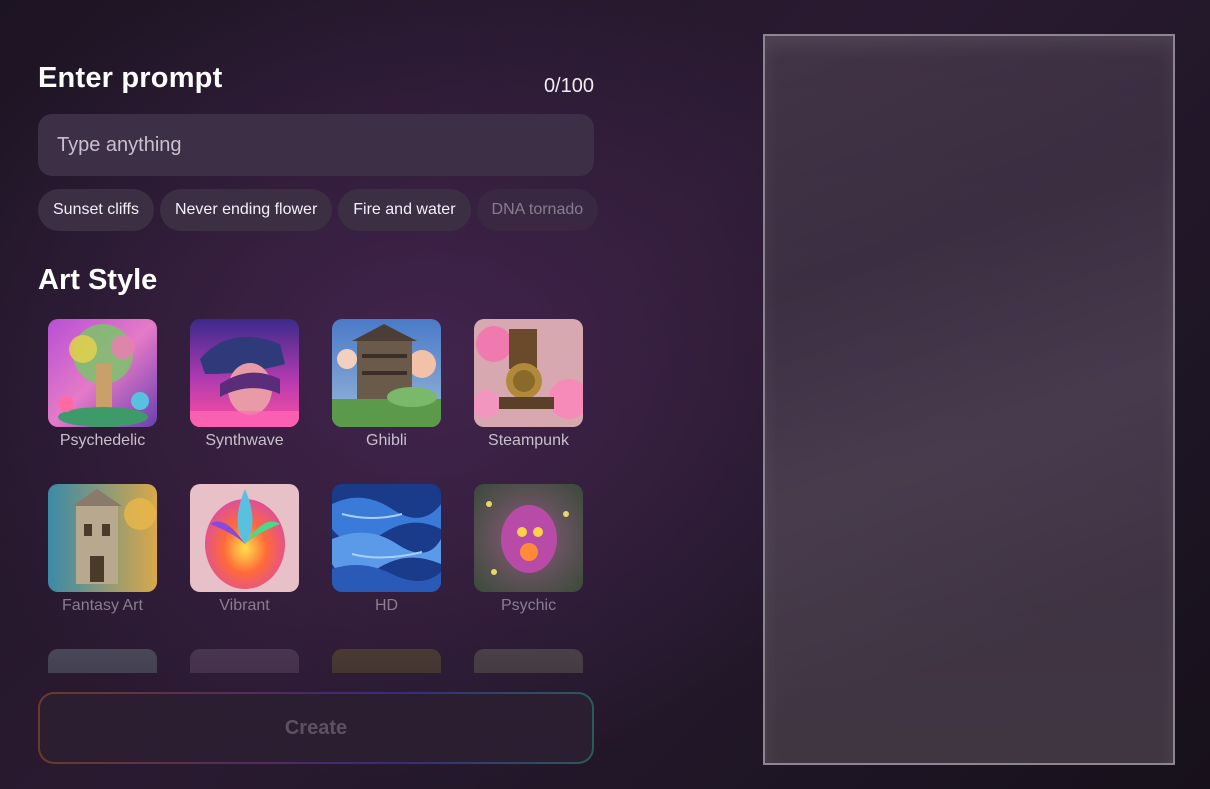 The height and width of the screenshot is (789, 1210). I want to click on style-label: Synthwave, so click(244, 440).